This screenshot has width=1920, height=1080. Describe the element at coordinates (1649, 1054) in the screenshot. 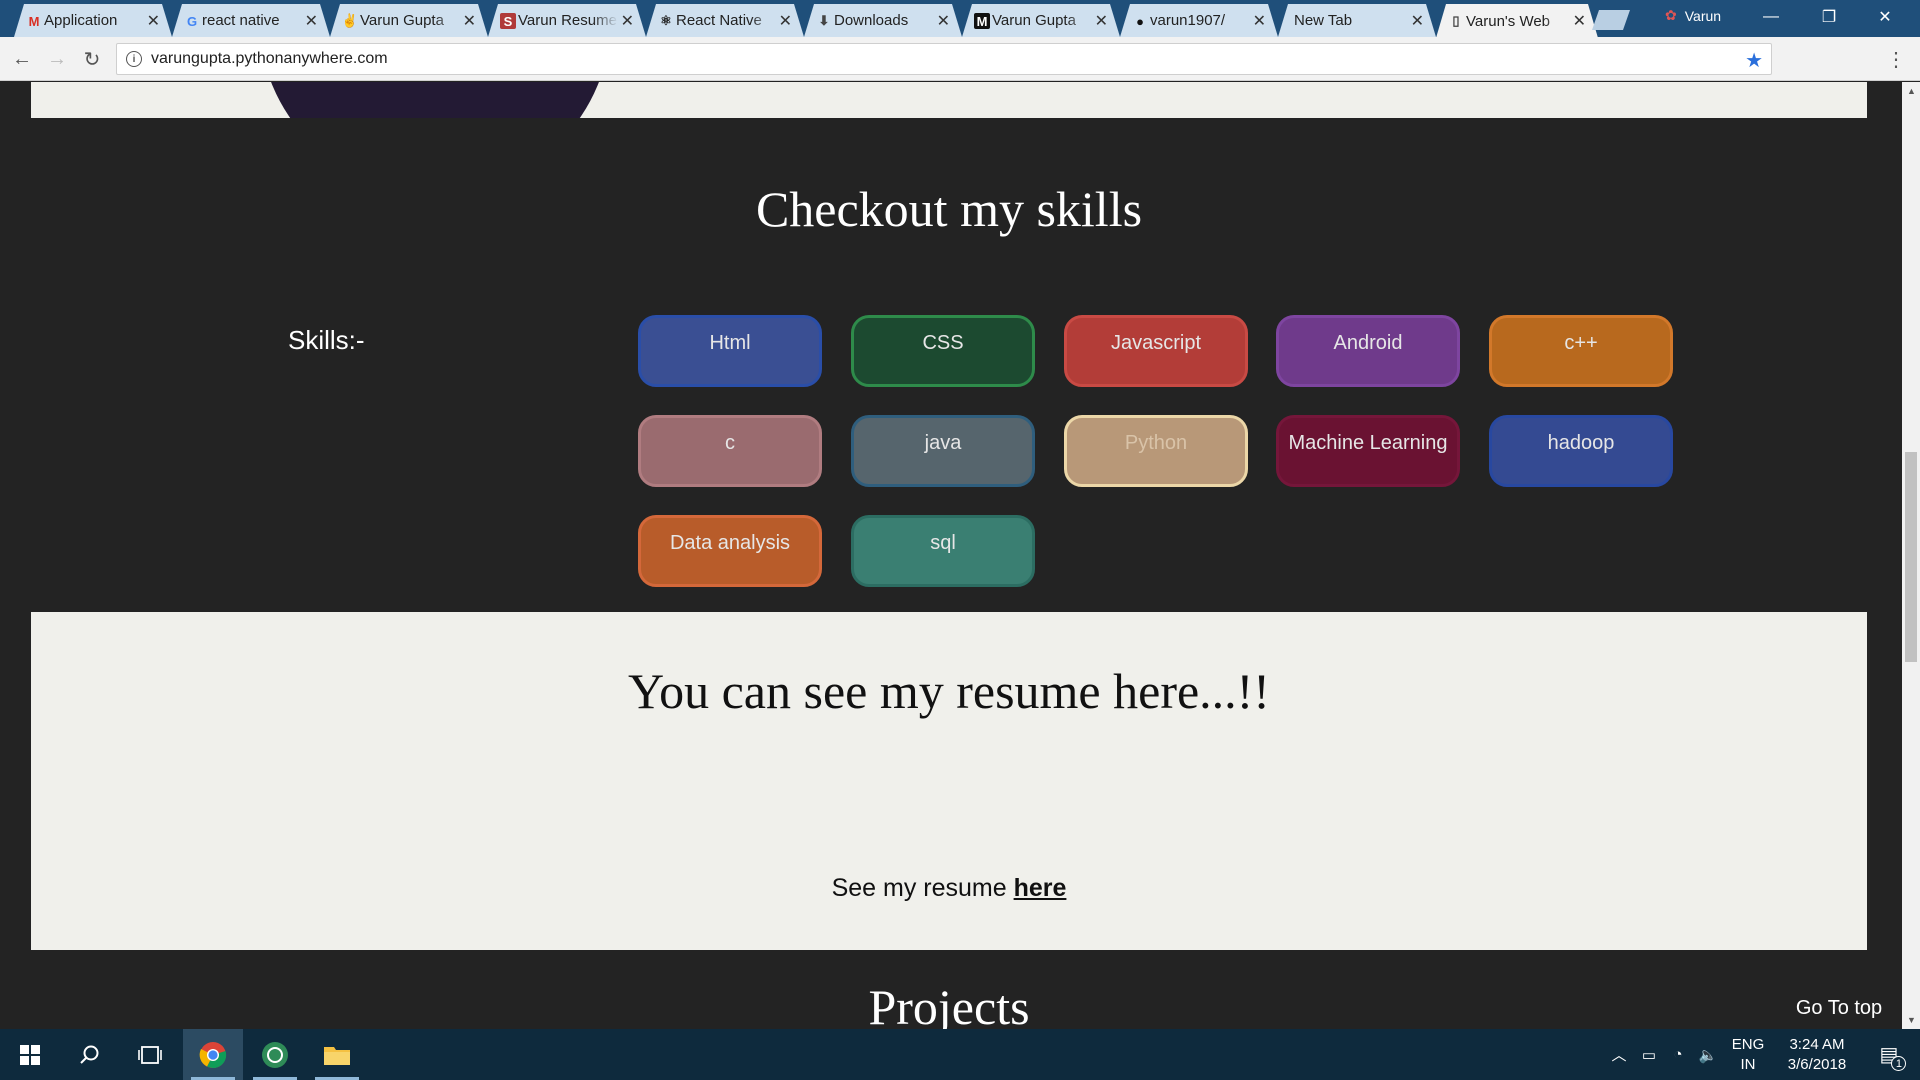

I see `battery-icon: ▭` at that location.